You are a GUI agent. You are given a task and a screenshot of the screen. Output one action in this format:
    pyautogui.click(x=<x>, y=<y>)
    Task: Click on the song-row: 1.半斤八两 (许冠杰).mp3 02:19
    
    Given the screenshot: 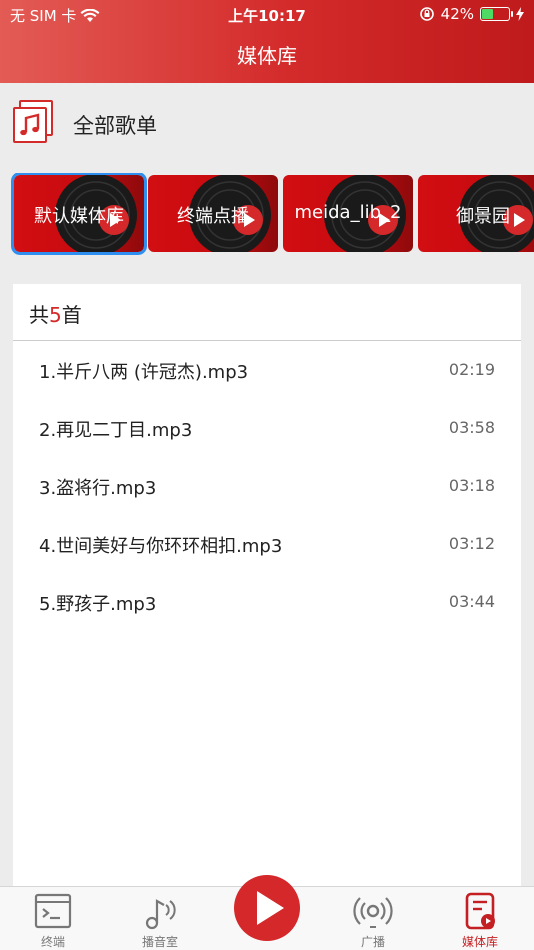 What is the action you would take?
    pyautogui.click(x=267, y=371)
    